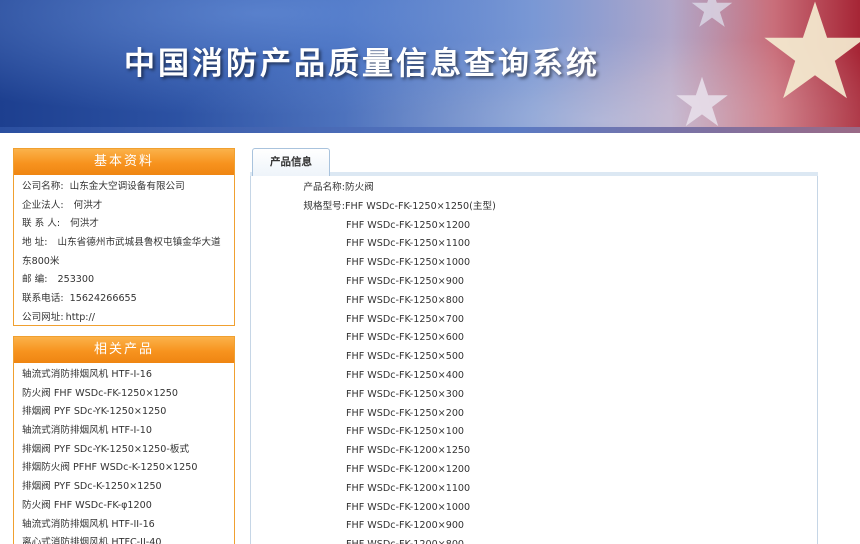  I want to click on model-row: FHF WSDc-FK-1250×1100, so click(408, 244).